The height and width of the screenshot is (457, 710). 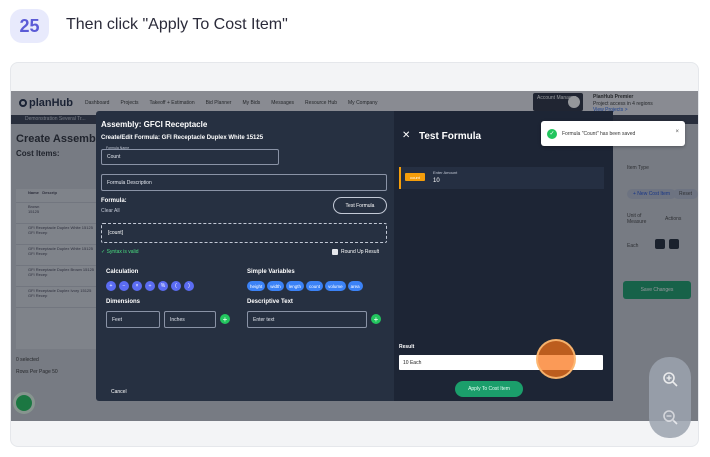 I want to click on zoom-out-icon, so click(x=670, y=417).